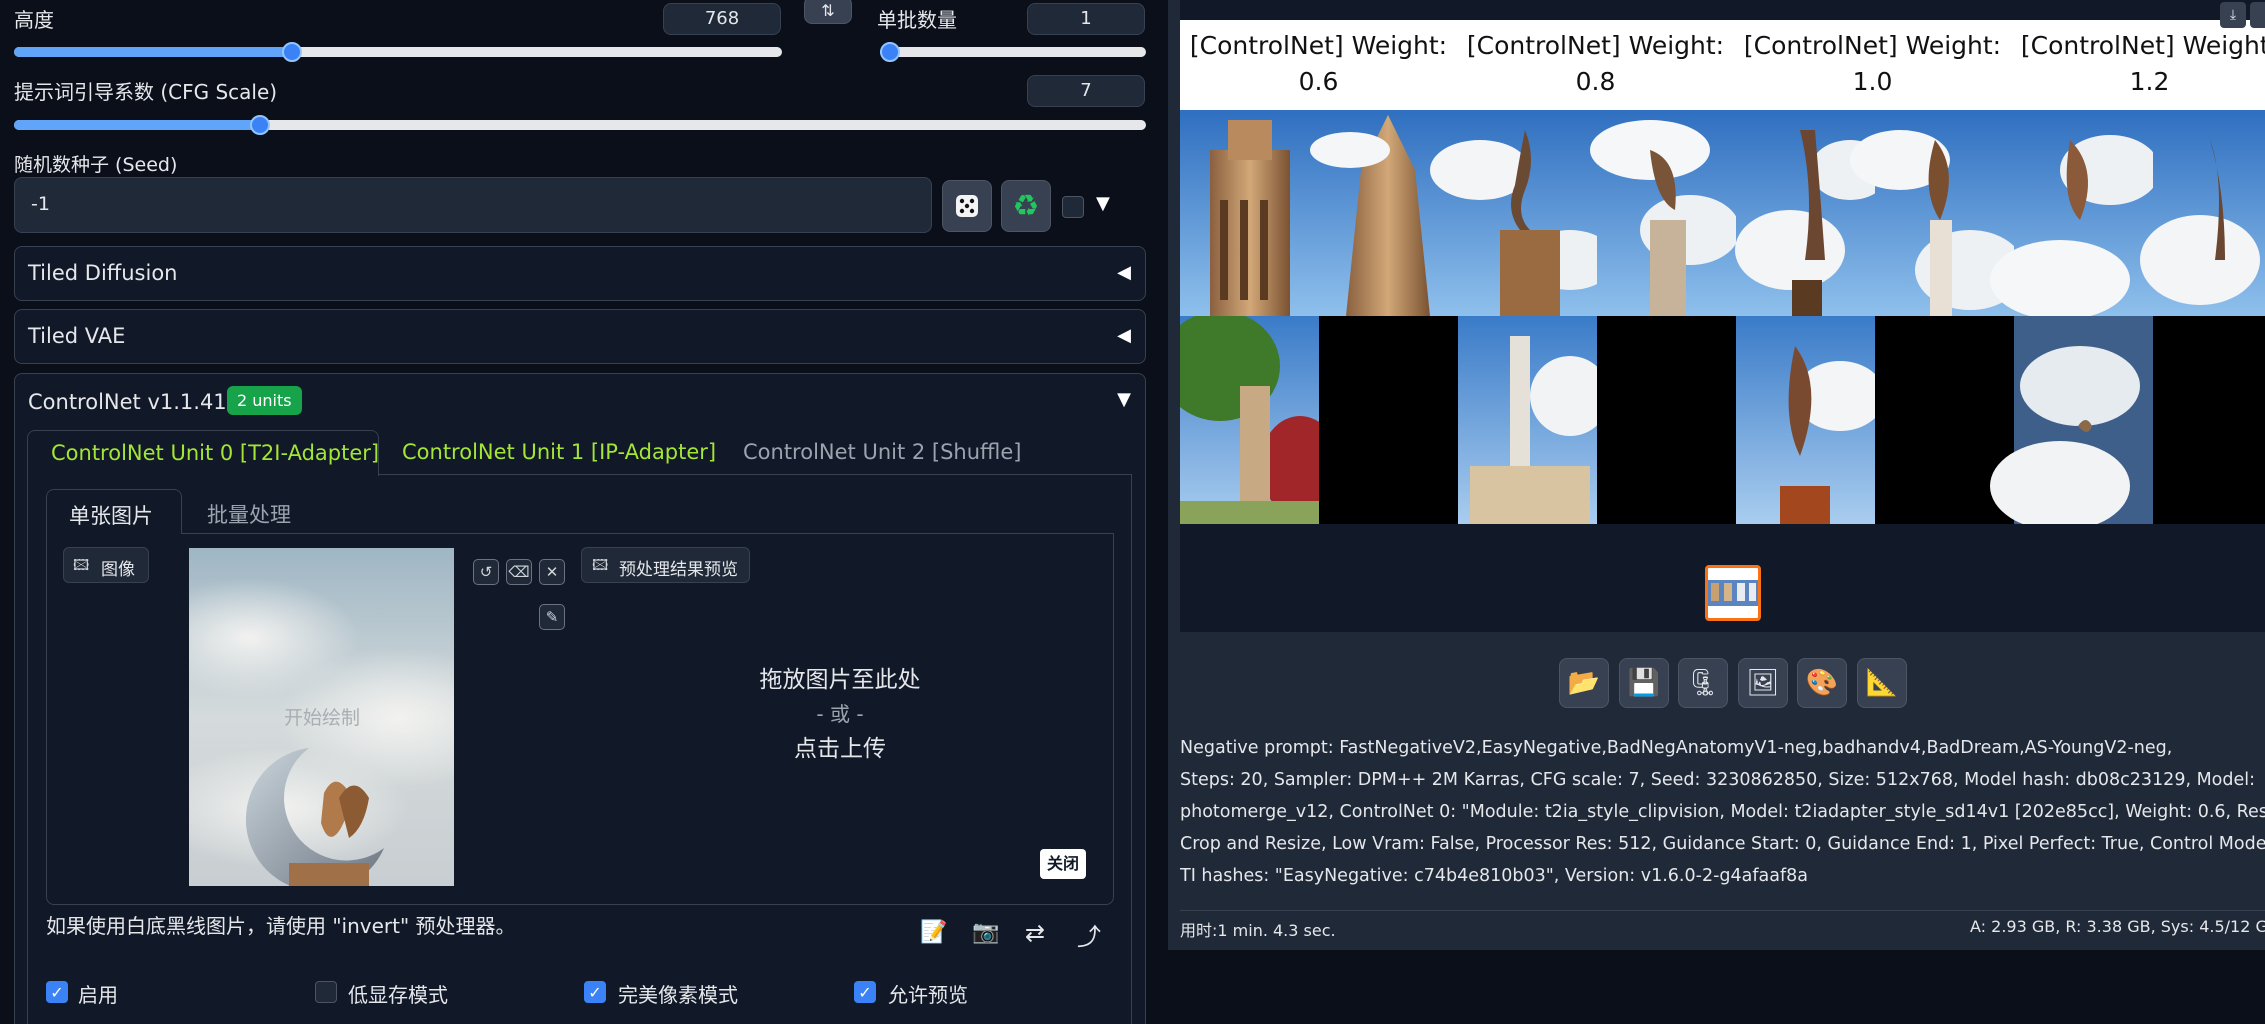 Image resolution: width=2265 pixels, height=1024 pixels. I want to click on time-taken: 用时:1 min. 4.3 sec., so click(1258, 930).